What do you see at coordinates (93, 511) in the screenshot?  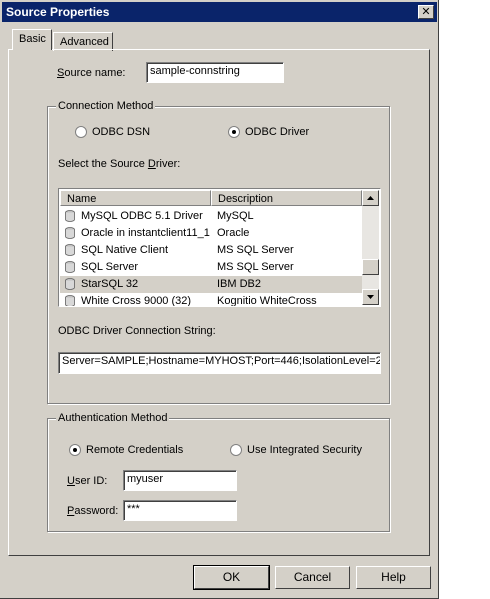 I see `password-label: Password:` at bounding box center [93, 511].